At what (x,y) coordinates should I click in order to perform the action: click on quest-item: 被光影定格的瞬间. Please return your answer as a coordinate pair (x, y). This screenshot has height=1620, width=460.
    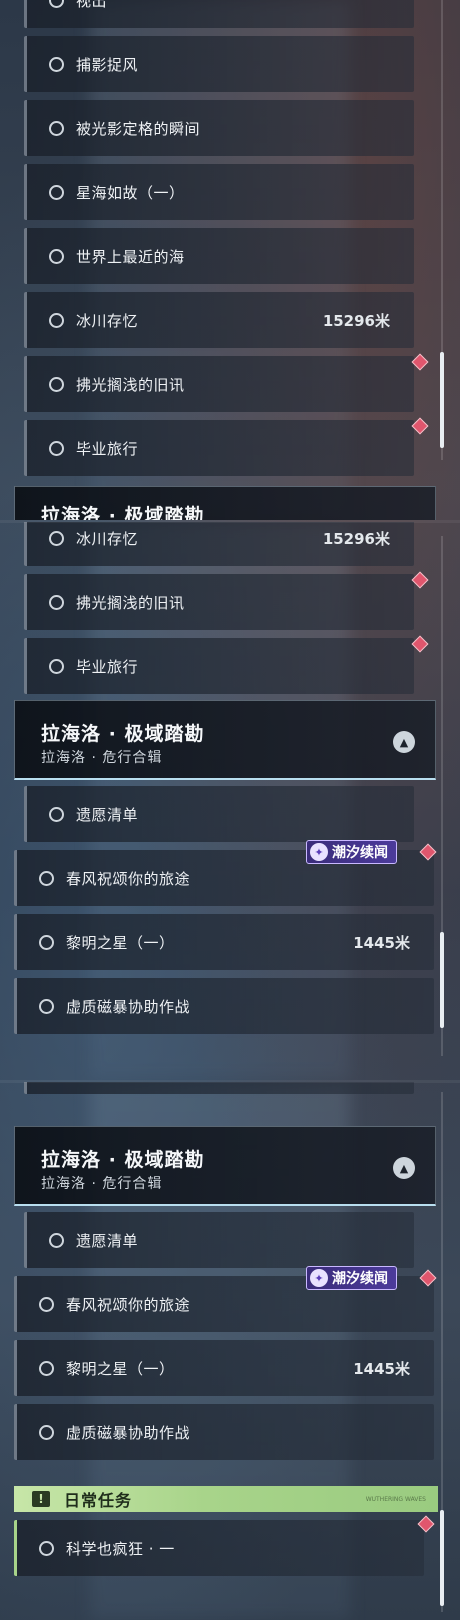
    Looking at the image, I should click on (219, 128).